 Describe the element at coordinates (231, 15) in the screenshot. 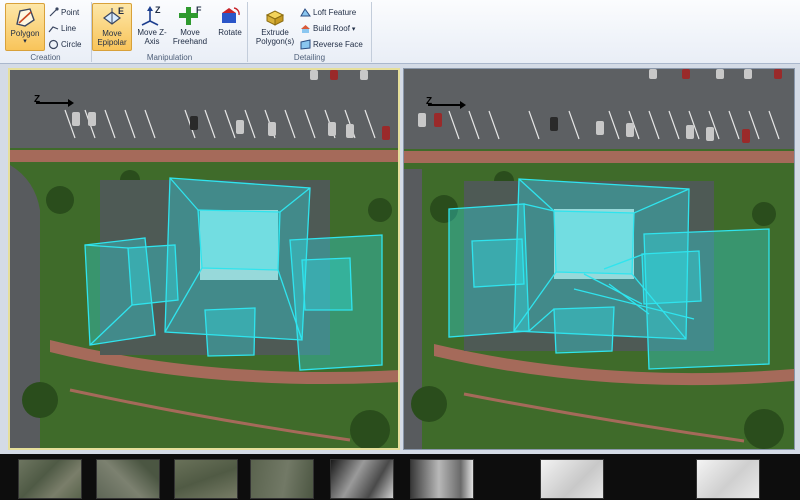

I see `rotate-icon` at that location.